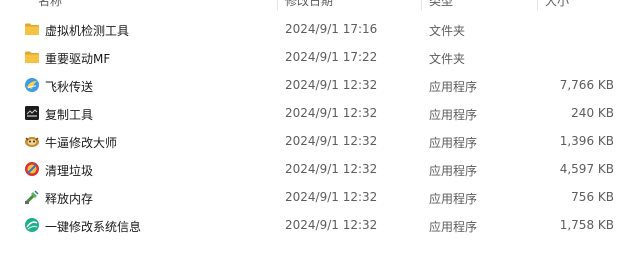 The width and height of the screenshot is (622, 259). I want to click on copy-tool-app-icon, so click(32, 113).